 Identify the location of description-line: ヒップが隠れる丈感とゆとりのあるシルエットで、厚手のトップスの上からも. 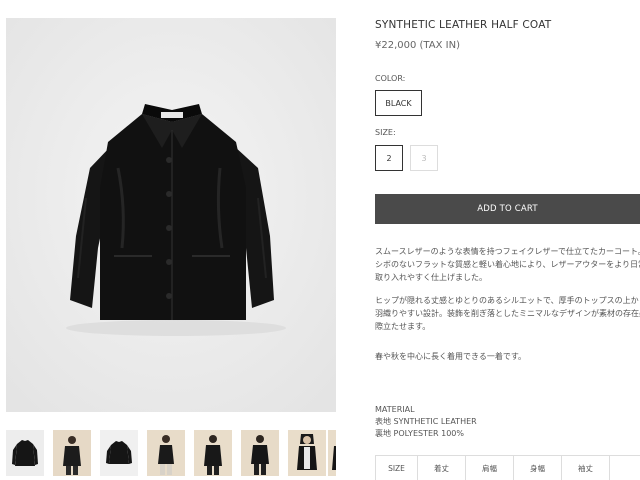
(507, 300).